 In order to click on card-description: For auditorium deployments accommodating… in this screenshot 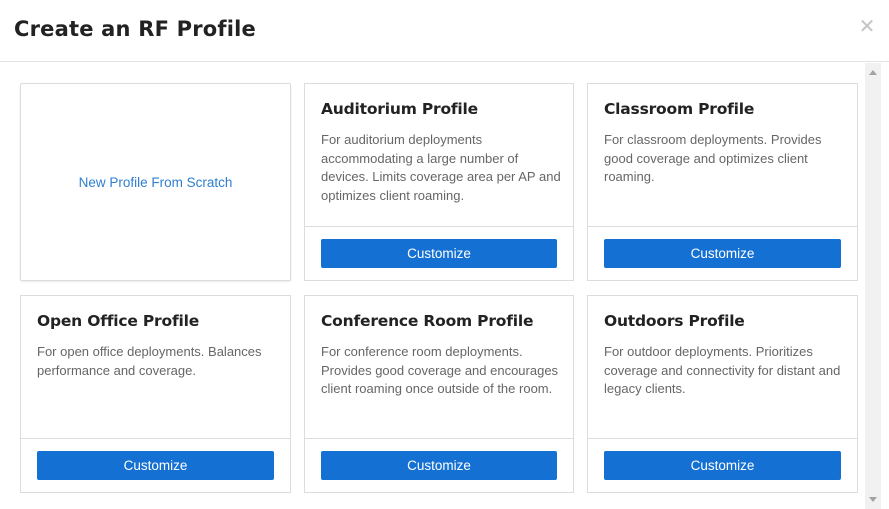, I will do `click(441, 168)`.